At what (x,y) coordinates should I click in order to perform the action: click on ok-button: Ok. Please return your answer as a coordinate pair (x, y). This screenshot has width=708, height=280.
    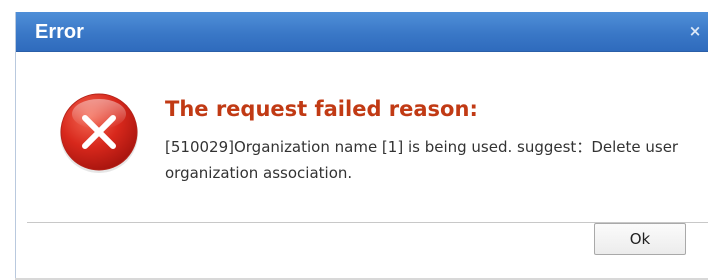
    Looking at the image, I should click on (640, 239).